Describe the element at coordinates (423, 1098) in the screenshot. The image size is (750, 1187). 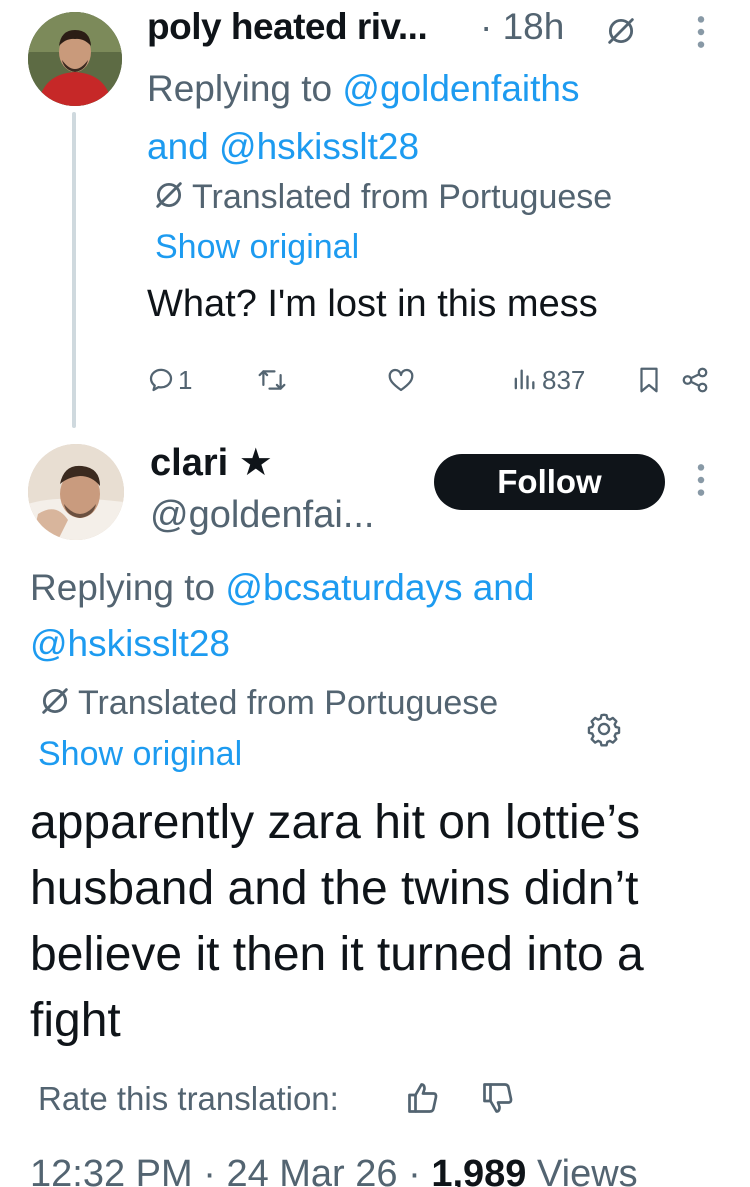
I see `thumbs-up-icon` at that location.